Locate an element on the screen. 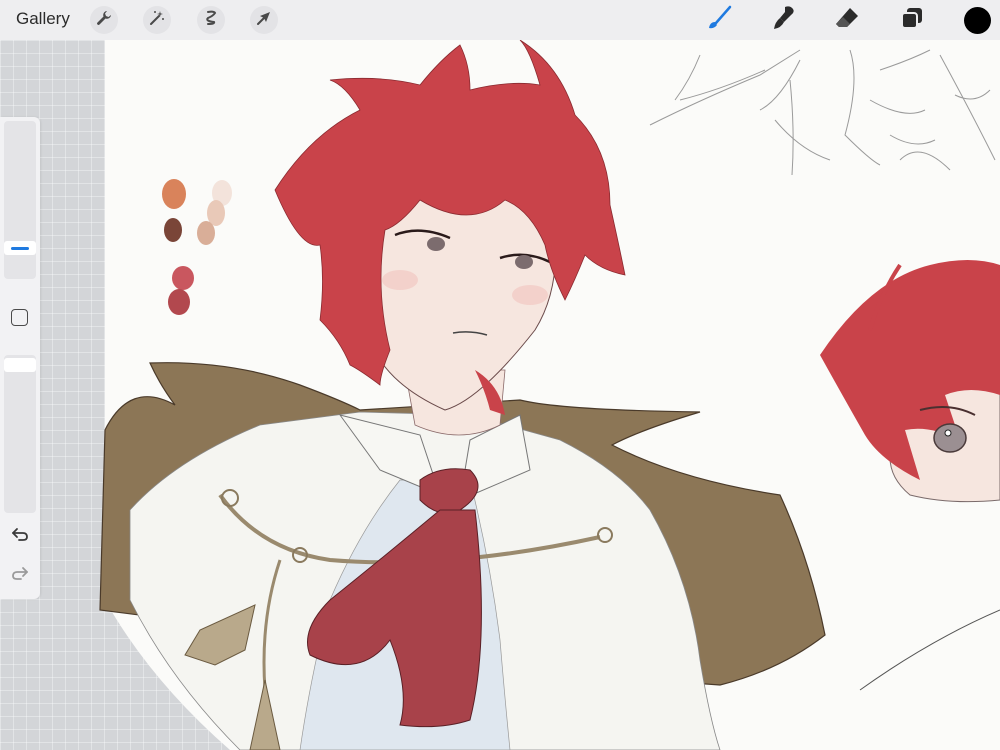 The image size is (1000, 750). selection-button is located at coordinates (211, 20).